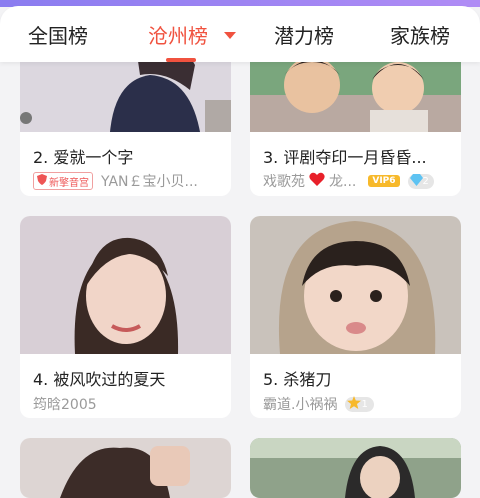  I want to click on star-count: 1, so click(359, 404).